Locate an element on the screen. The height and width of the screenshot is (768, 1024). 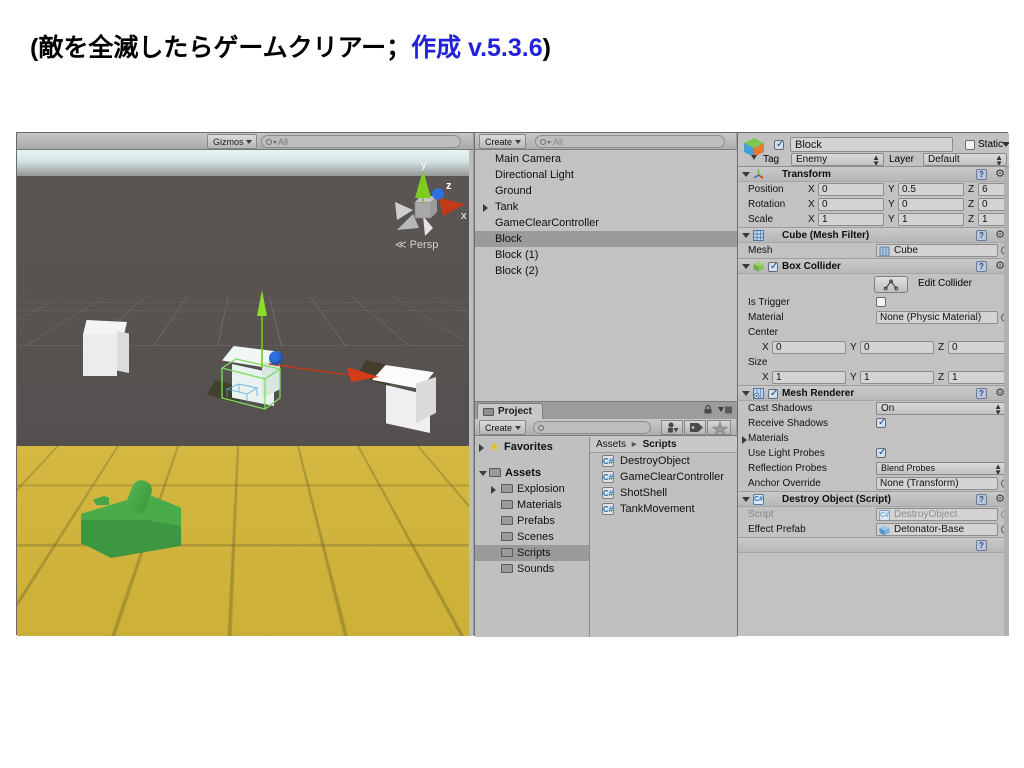
component-header: Box Collider ? ⚙ is located at coordinates (873, 266).